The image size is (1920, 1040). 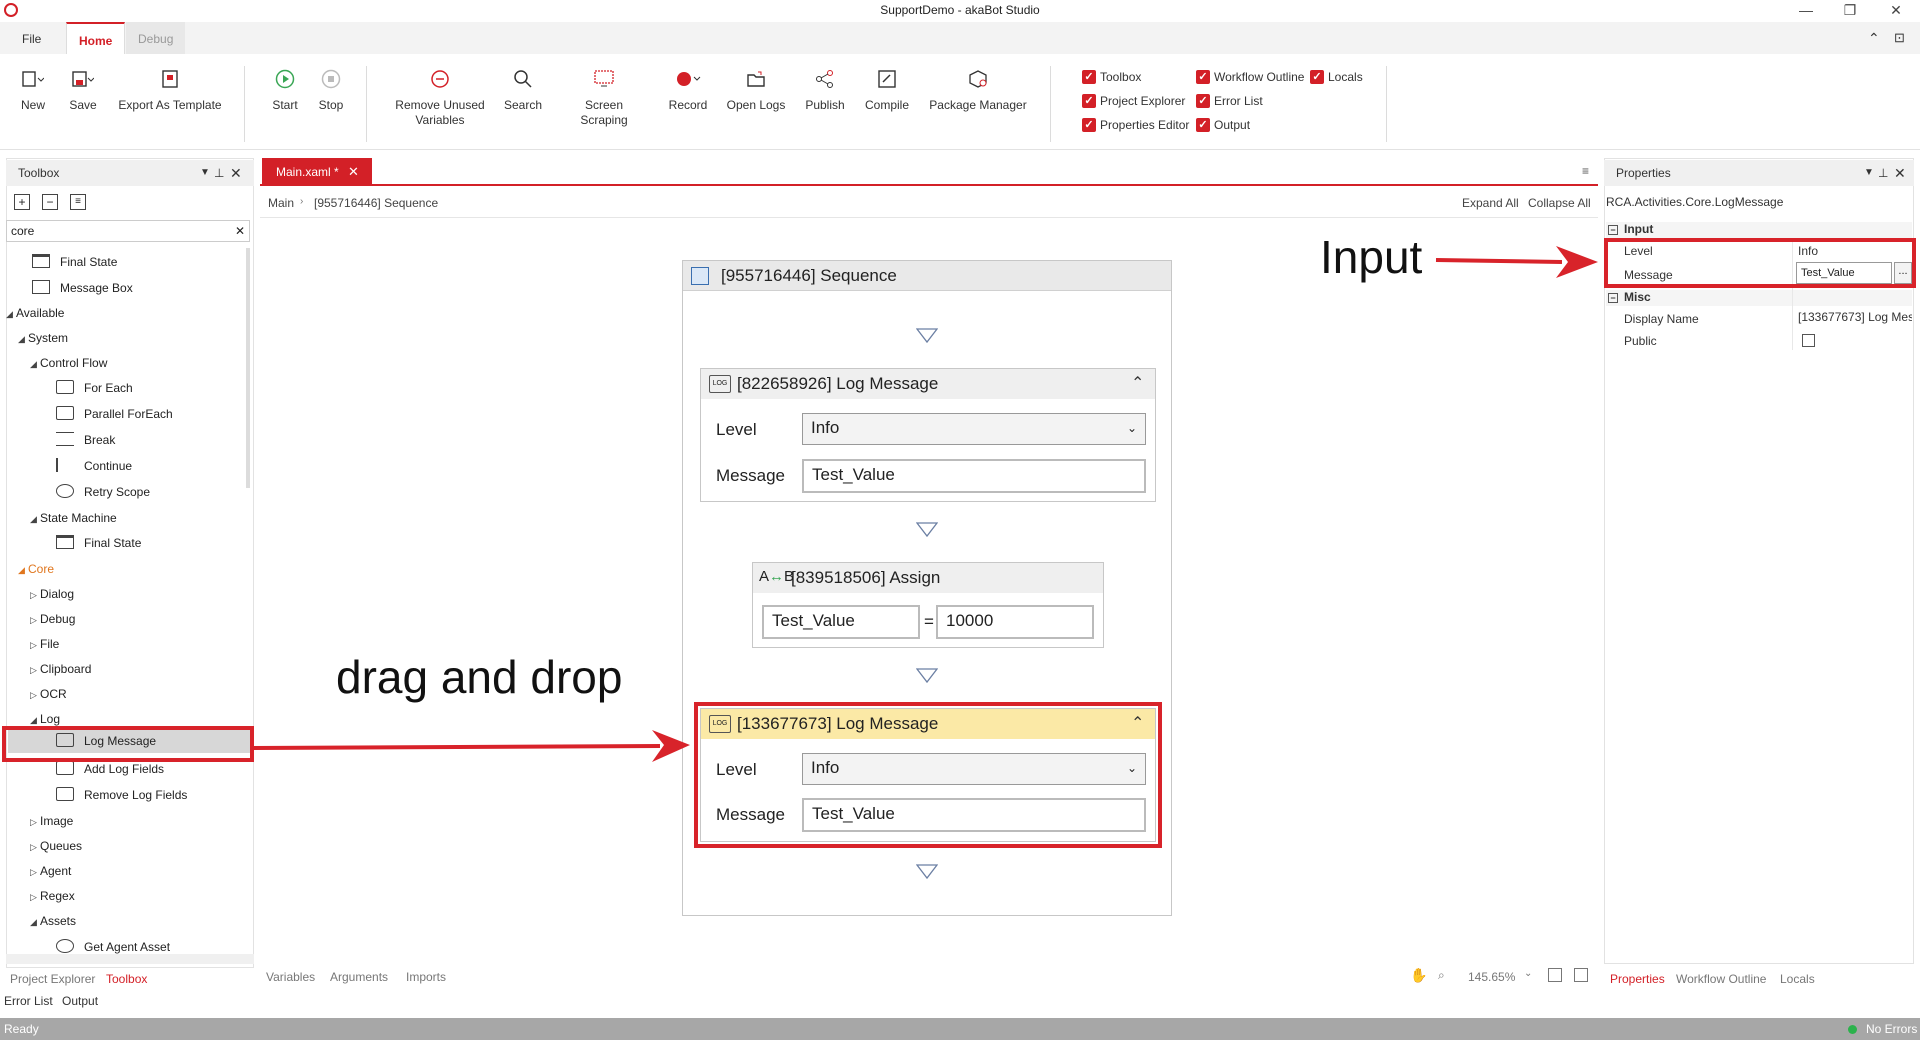 I want to click on close-tab-icon: ✕, so click(x=353, y=172).